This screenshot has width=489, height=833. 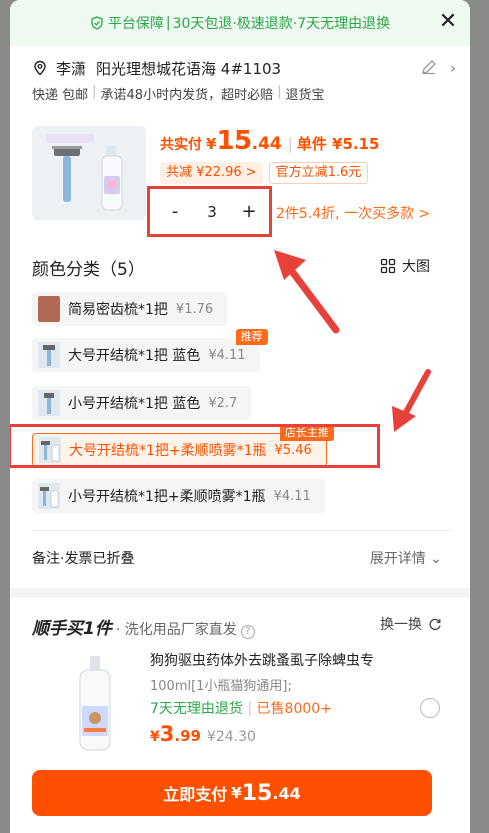 I want to click on guarantee-title: 平台保障, so click(x=135, y=24).